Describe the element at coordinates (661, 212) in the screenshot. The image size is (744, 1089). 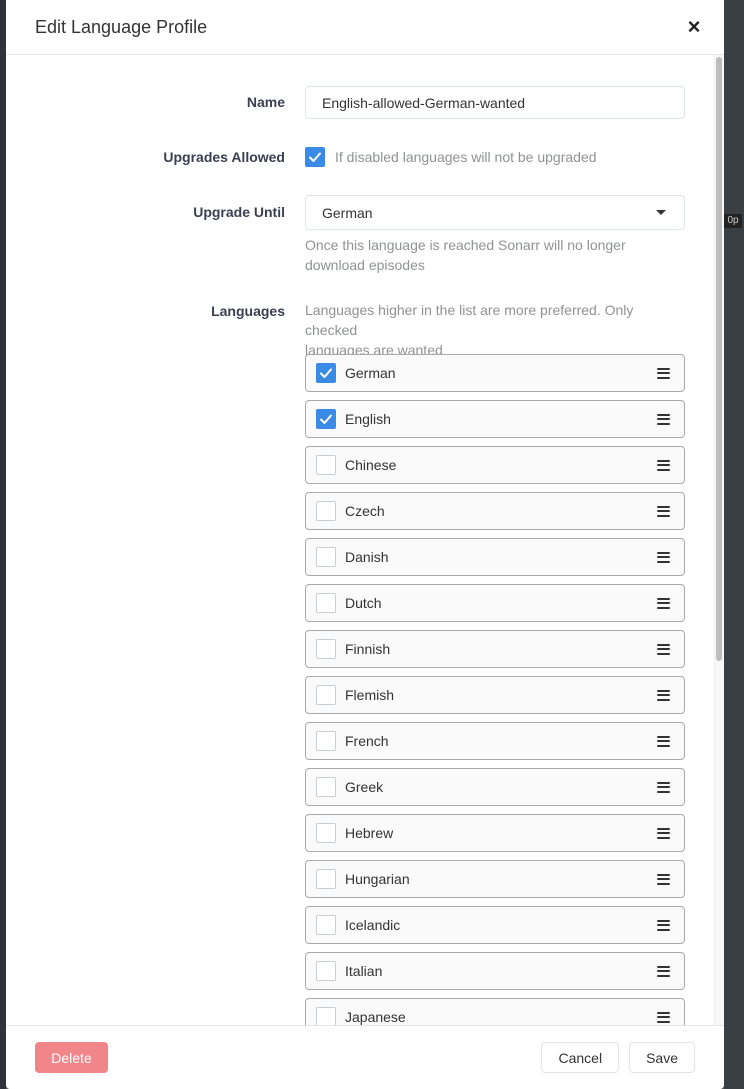
I see `caret-down-icon` at that location.